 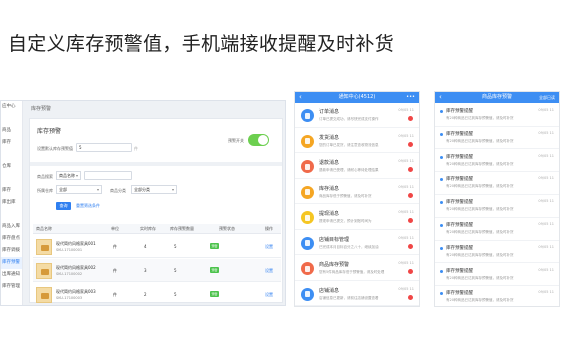 What do you see at coordinates (11, 131) in the screenshot?
I see `sidebar-item: 商品` at bounding box center [11, 131].